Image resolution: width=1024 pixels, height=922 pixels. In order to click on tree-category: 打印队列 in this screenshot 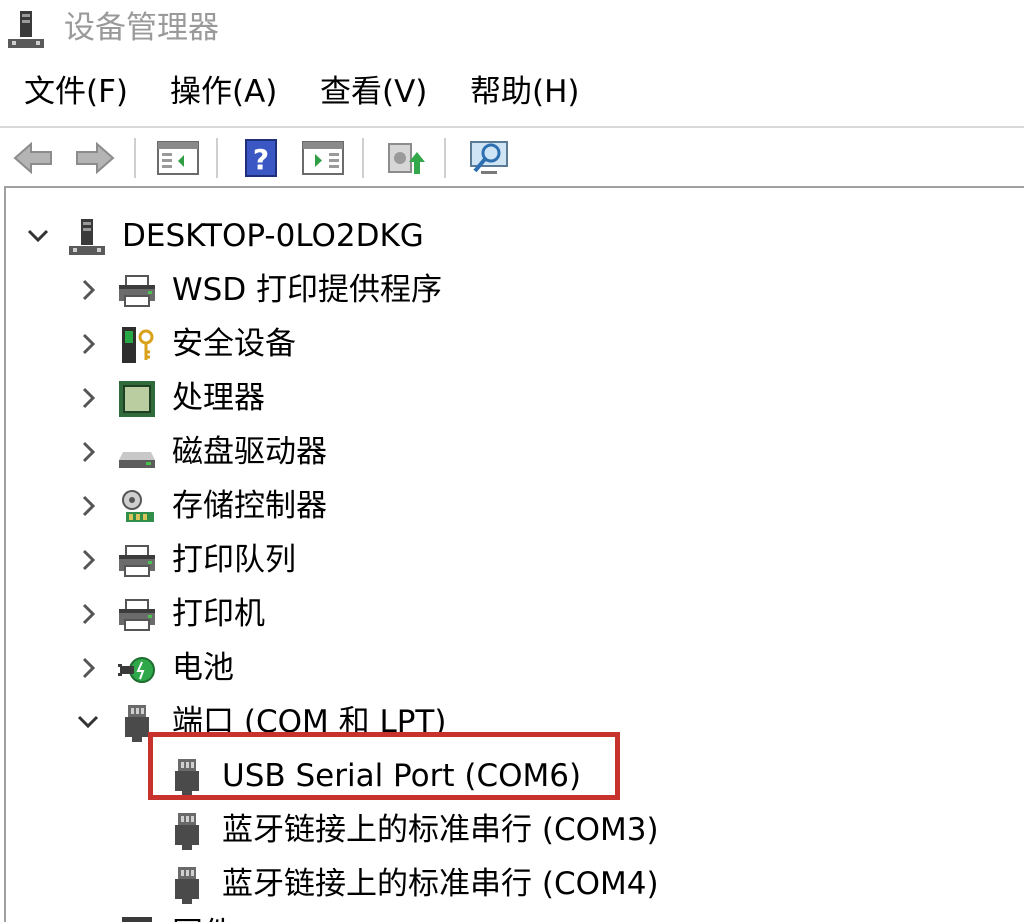, I will do `click(506, 560)`.